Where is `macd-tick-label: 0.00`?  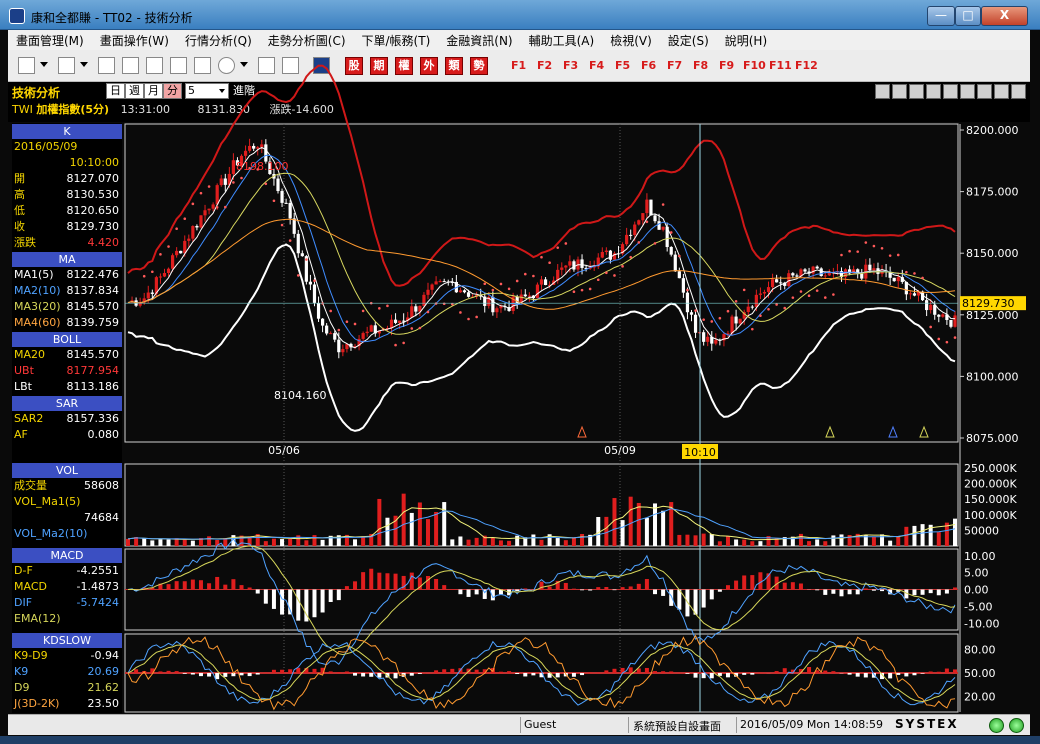 macd-tick-label: 0.00 is located at coordinates (976, 590).